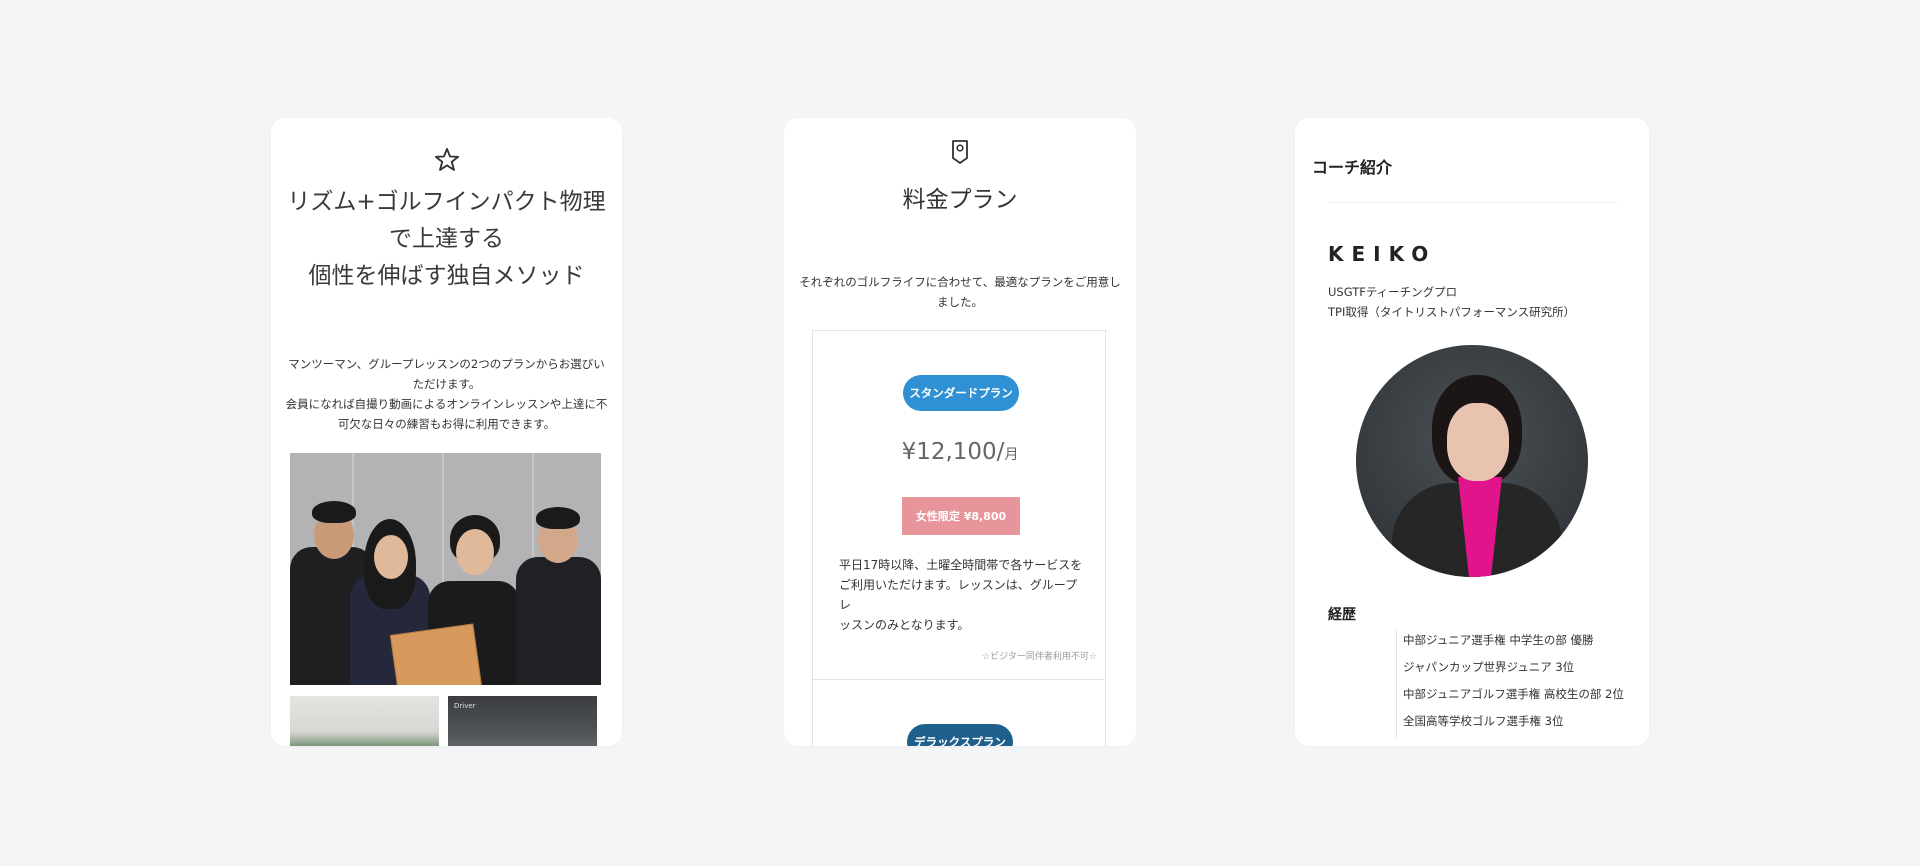 The image size is (1920, 866). What do you see at coordinates (959, 713) in the screenshot?
I see `deluxe-plan: デラックスプラン` at bounding box center [959, 713].